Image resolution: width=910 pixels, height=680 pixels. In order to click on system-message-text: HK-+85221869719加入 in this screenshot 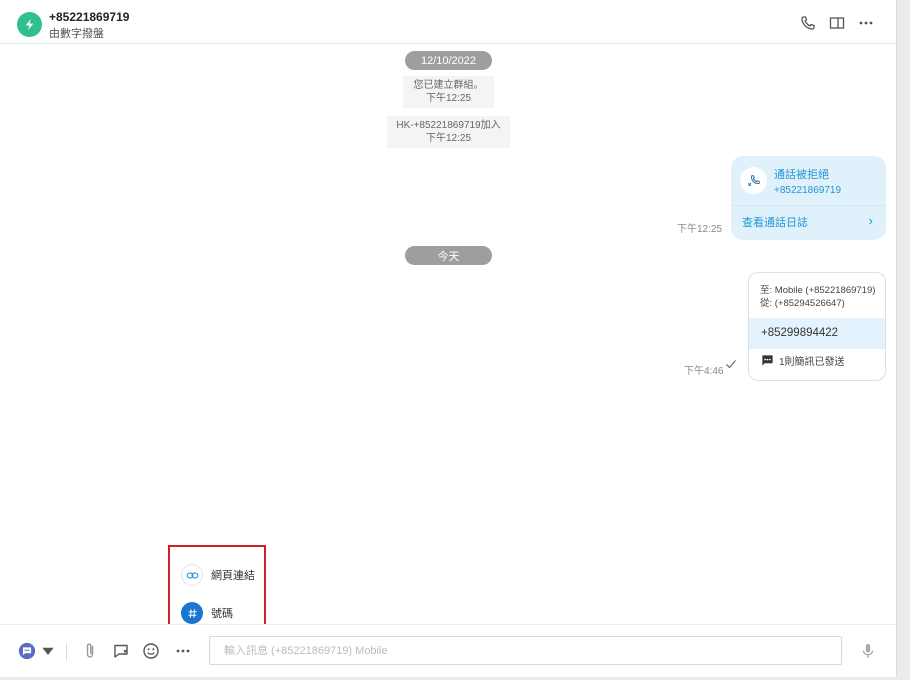, I will do `click(448, 125)`.